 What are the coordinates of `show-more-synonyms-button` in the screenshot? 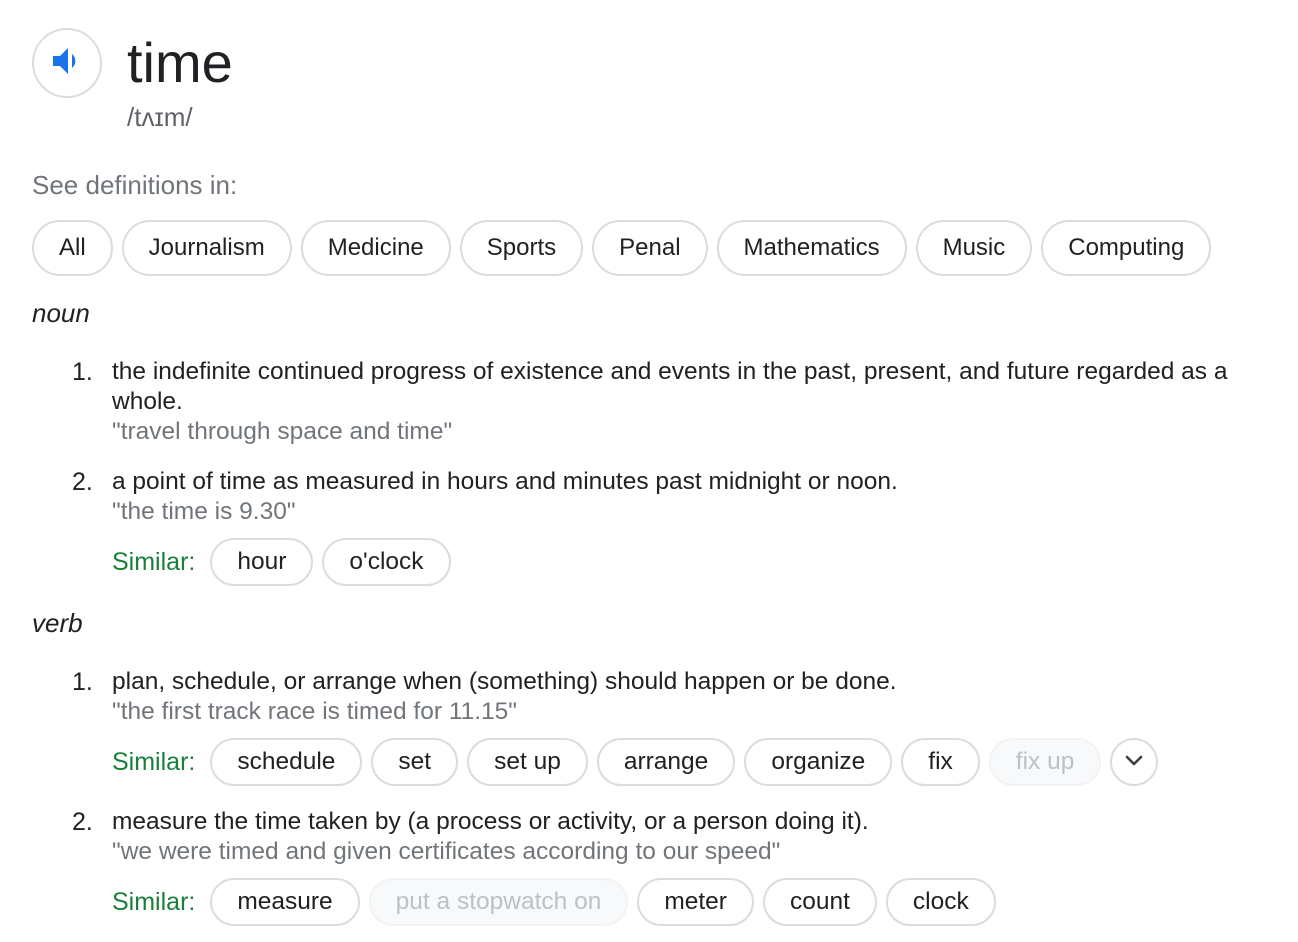 It's located at (1134, 762).